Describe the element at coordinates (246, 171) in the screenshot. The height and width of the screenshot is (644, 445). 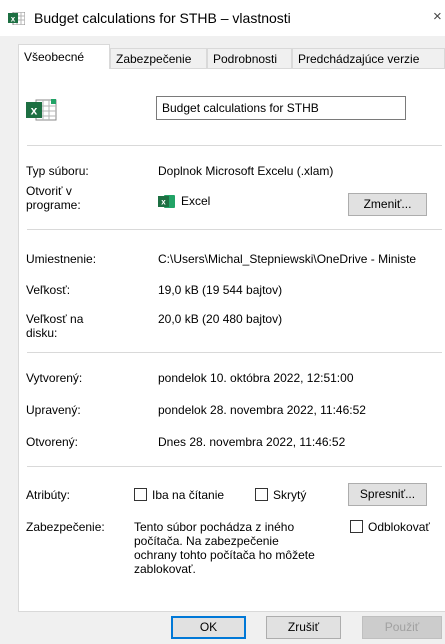
I see `file-type-value: Doplnok Microsoft Excelu (.xlam)` at that location.